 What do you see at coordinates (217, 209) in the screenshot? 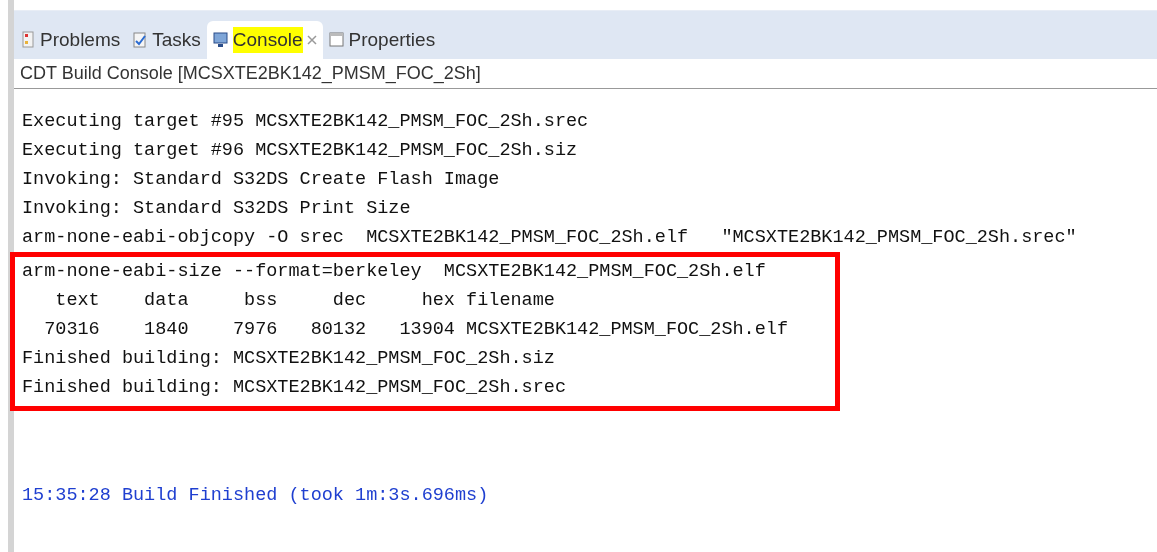
I see `console-line: Invoking: Standard S32DS Print Size` at bounding box center [217, 209].